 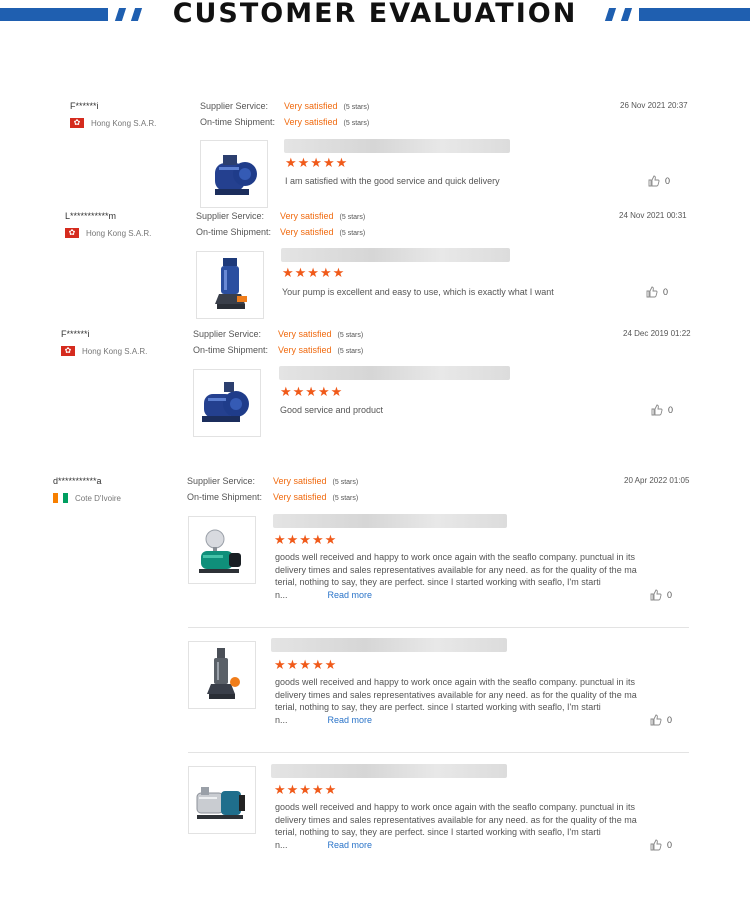 What do you see at coordinates (220, 803) in the screenshot?
I see `jet-pump-icon` at bounding box center [220, 803].